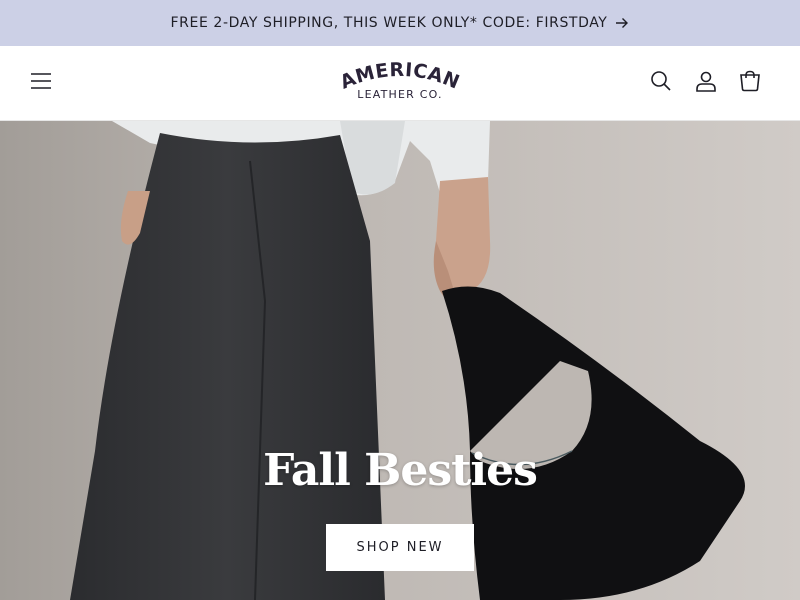 This screenshot has height=600, width=800. What do you see at coordinates (399, 75) in the screenshot?
I see `logo-wordmark: AMERICAN` at bounding box center [399, 75].